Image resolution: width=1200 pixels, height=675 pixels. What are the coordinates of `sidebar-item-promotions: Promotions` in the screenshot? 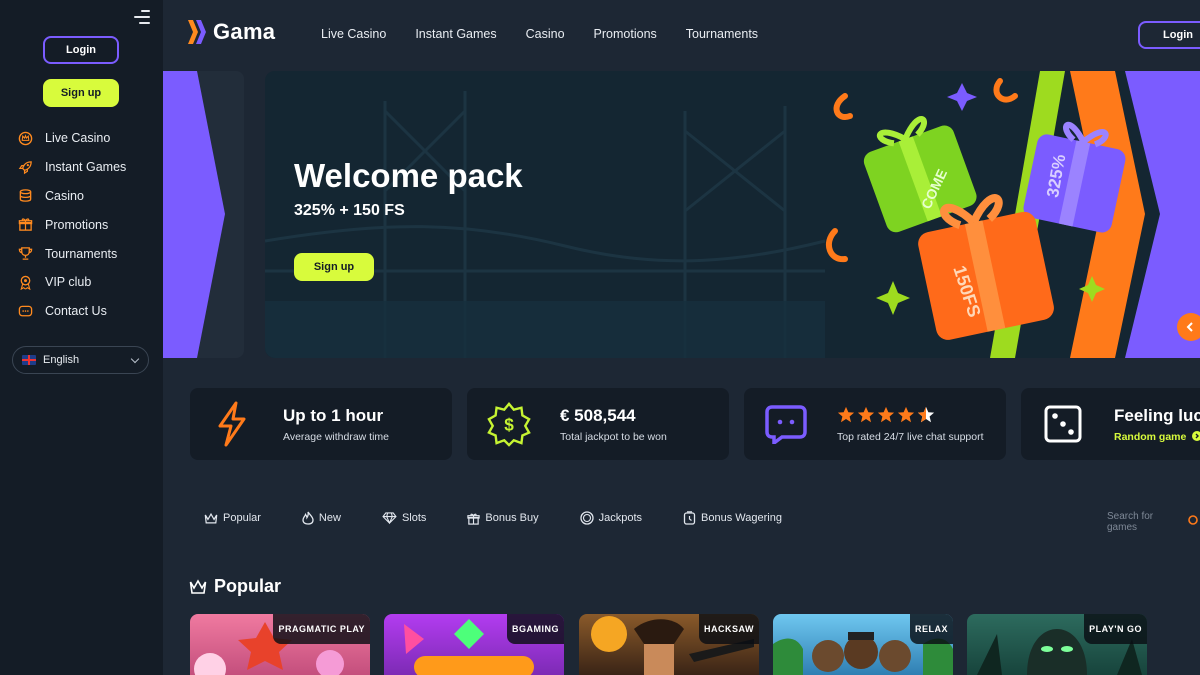 It's located at (84, 224).